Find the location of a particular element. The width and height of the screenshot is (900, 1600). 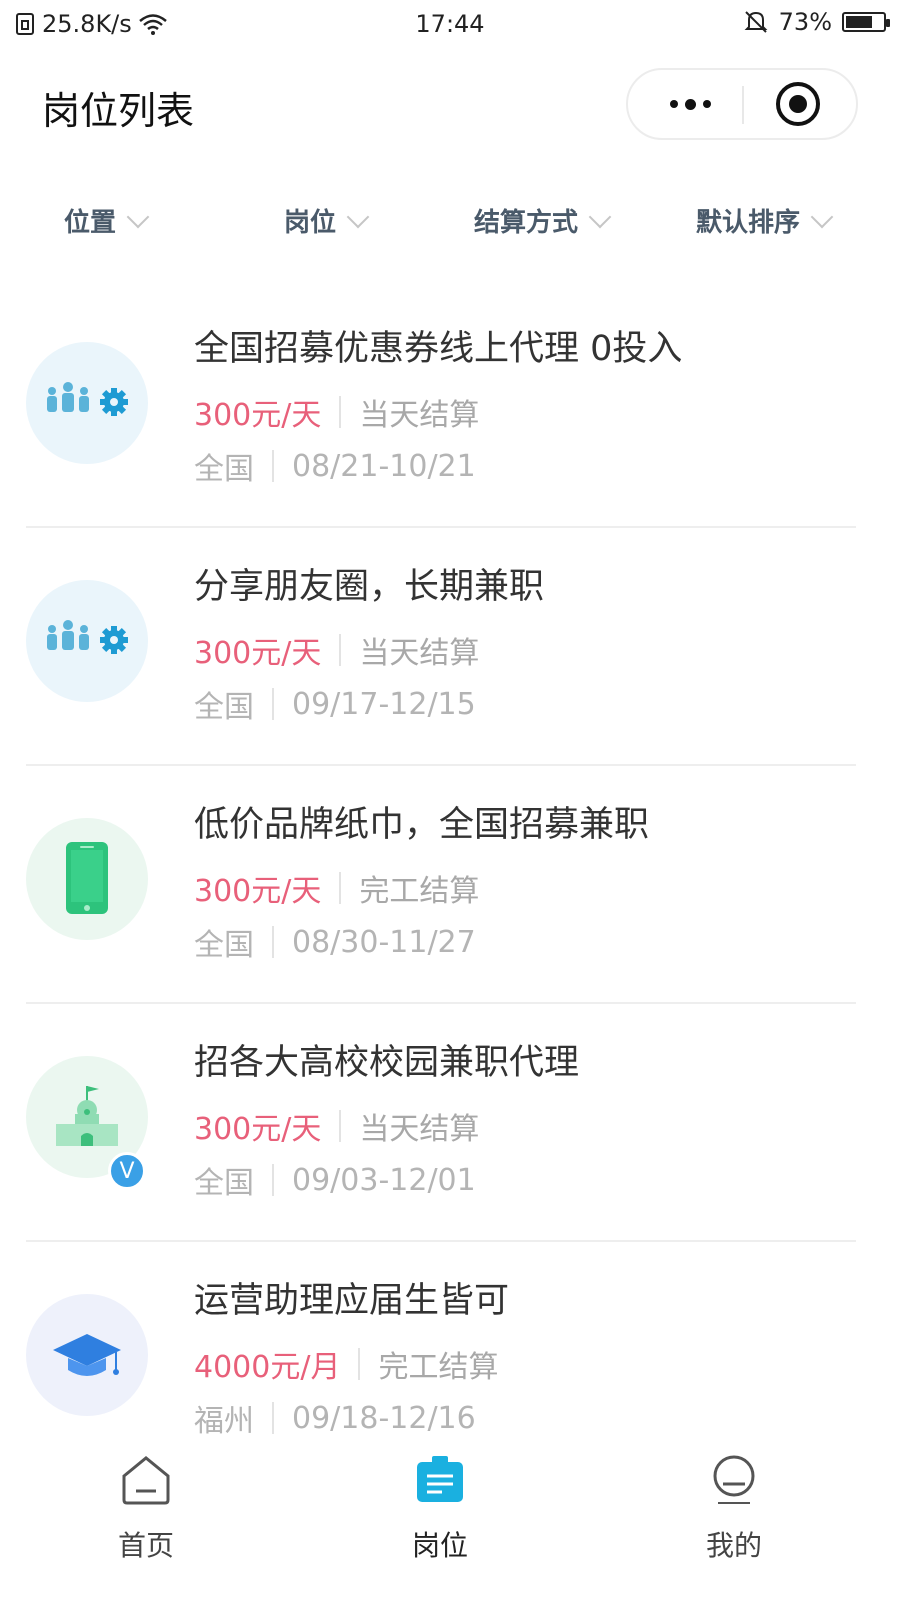

filter-position: 岗位 is located at coordinates (327, 220).